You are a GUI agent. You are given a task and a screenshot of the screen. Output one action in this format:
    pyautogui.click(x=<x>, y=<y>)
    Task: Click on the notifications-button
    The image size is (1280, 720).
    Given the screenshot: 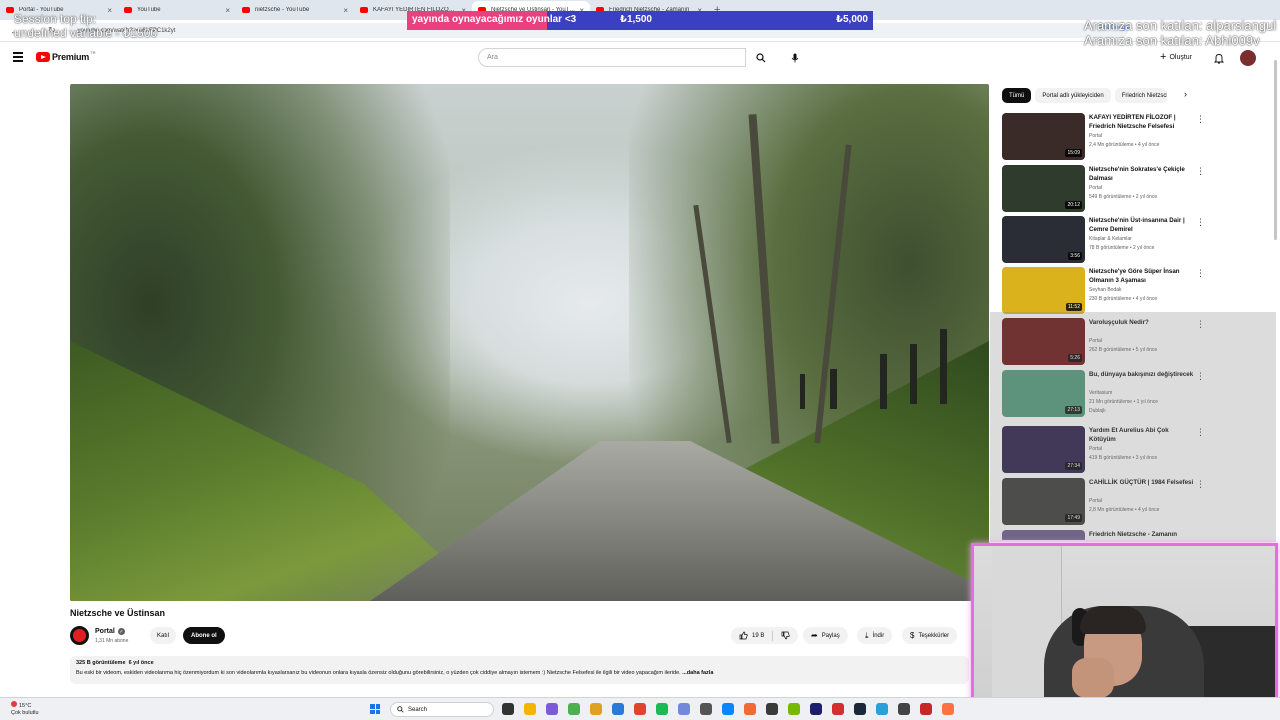 What is the action you would take?
    pyautogui.click(x=1219, y=60)
    